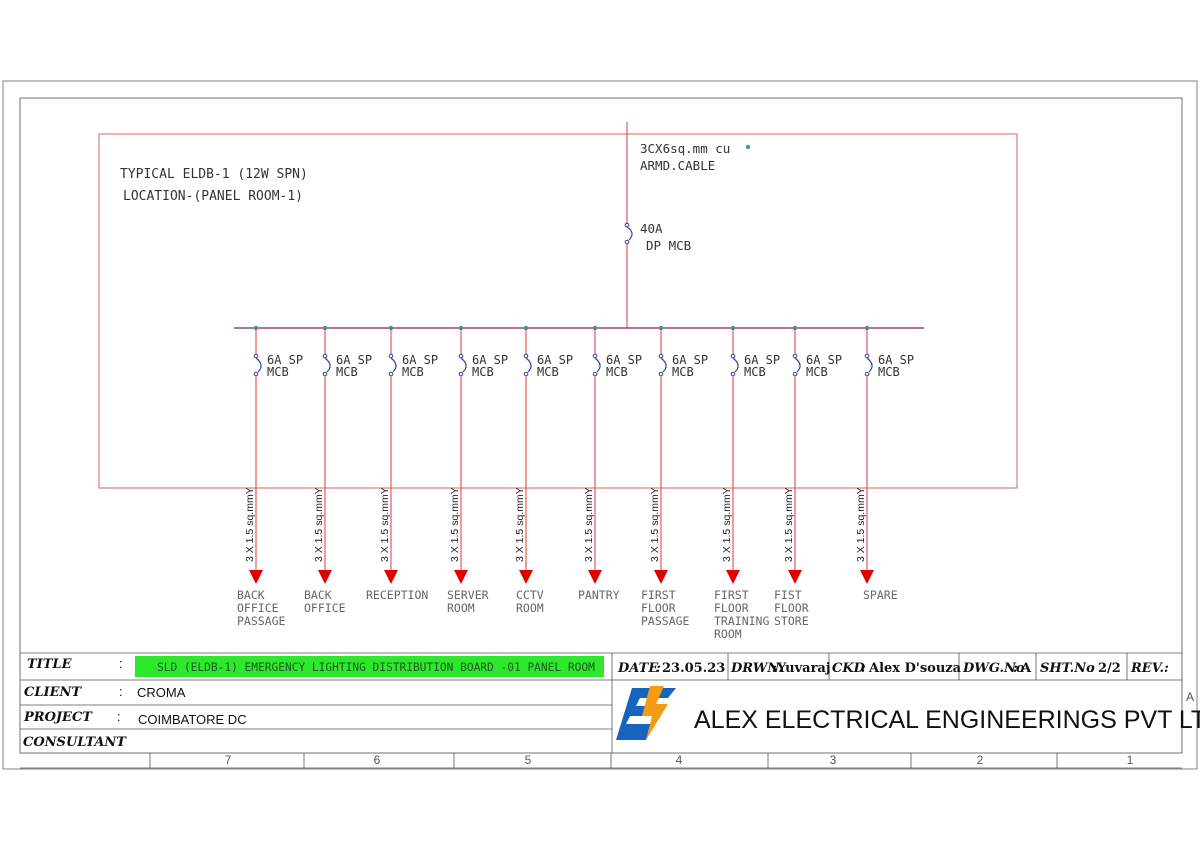 Image resolution: width=1200 pixels, height=849 pixels. What do you see at coordinates (1015, 668) in the screenshot?
I see `dwg-colon: :` at bounding box center [1015, 668].